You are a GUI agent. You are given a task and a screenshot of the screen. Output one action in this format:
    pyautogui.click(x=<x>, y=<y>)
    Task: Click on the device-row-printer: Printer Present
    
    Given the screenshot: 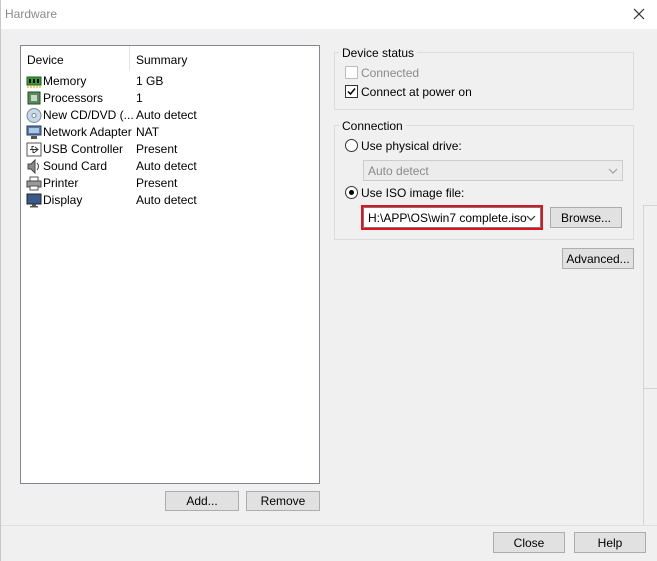 What is the action you would take?
    pyautogui.click(x=170, y=183)
    